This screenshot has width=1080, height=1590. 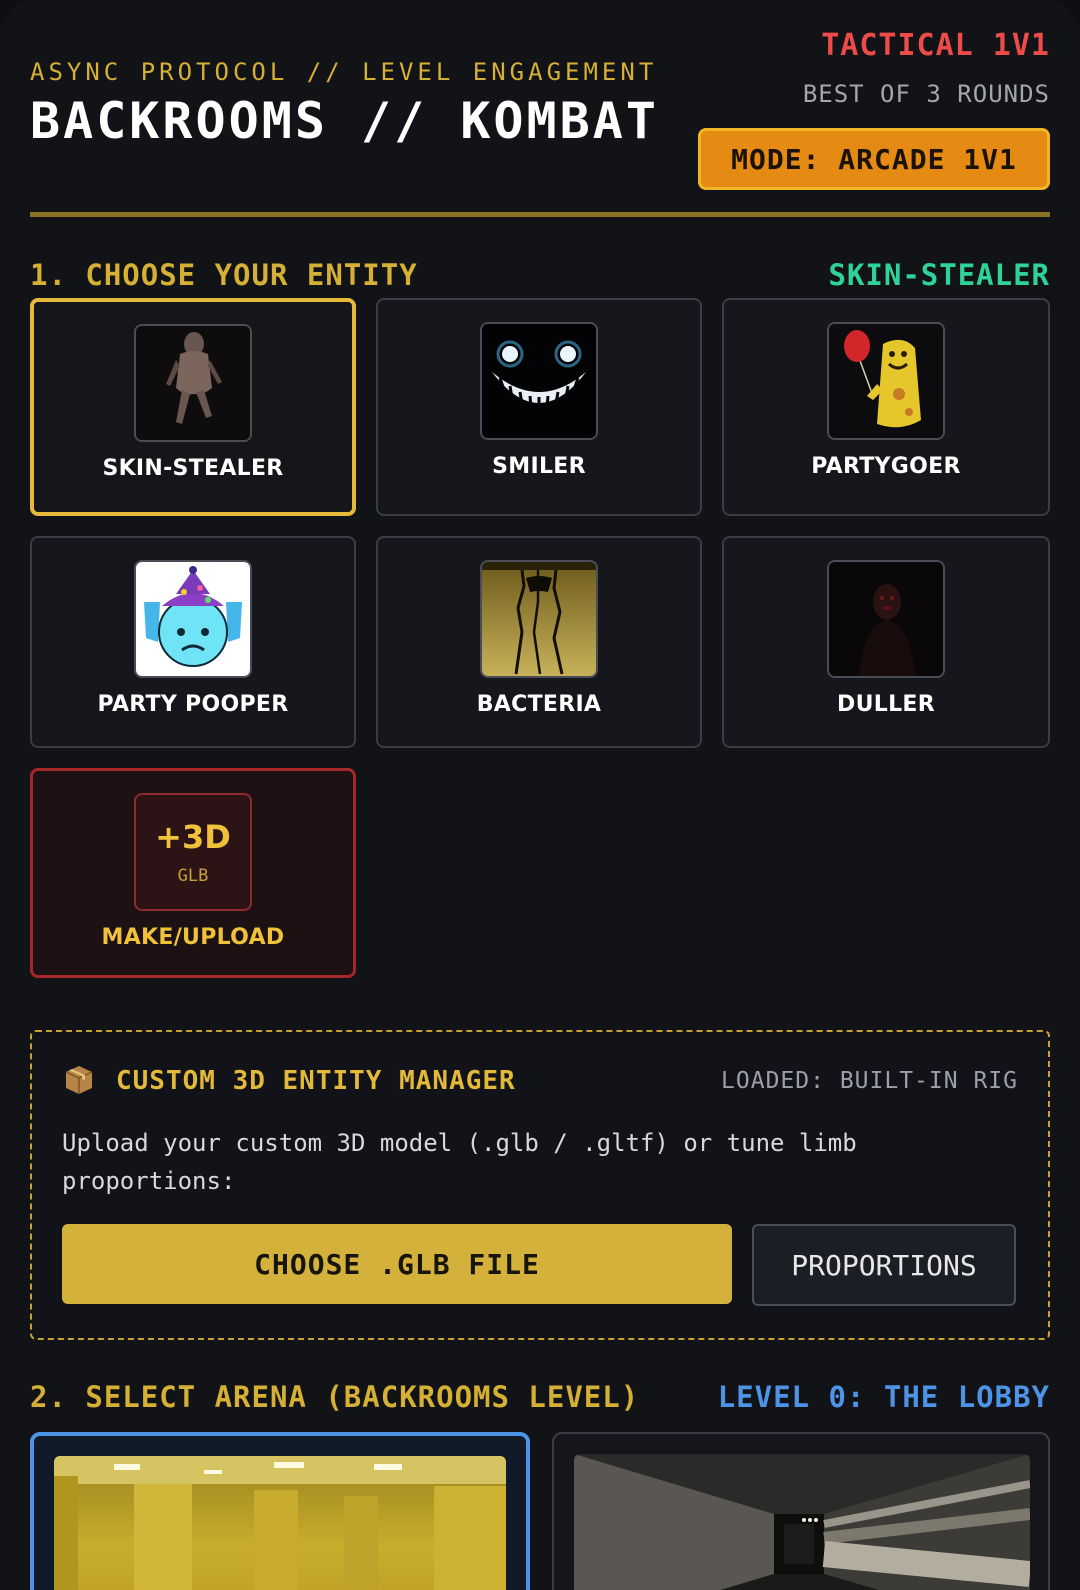 What do you see at coordinates (886, 466) in the screenshot?
I see `entity-card-label: PARTYGOER` at bounding box center [886, 466].